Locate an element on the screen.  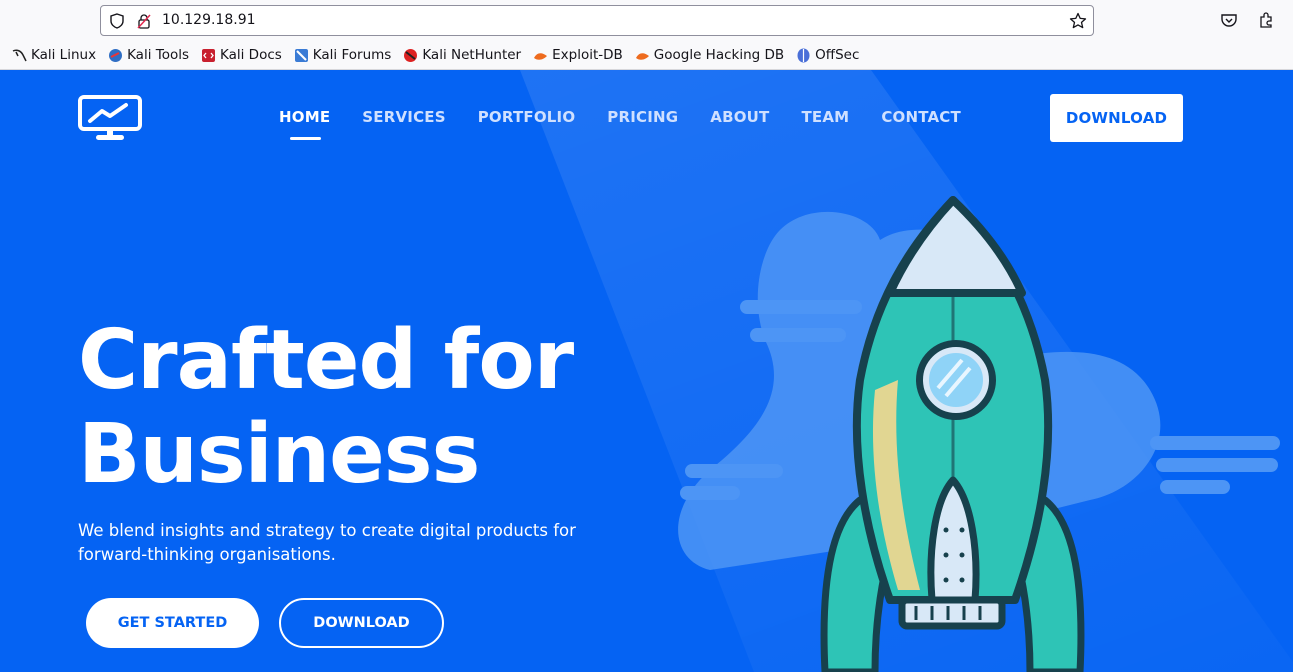
url-text: 10.129.18.91 is located at coordinates (209, 20).